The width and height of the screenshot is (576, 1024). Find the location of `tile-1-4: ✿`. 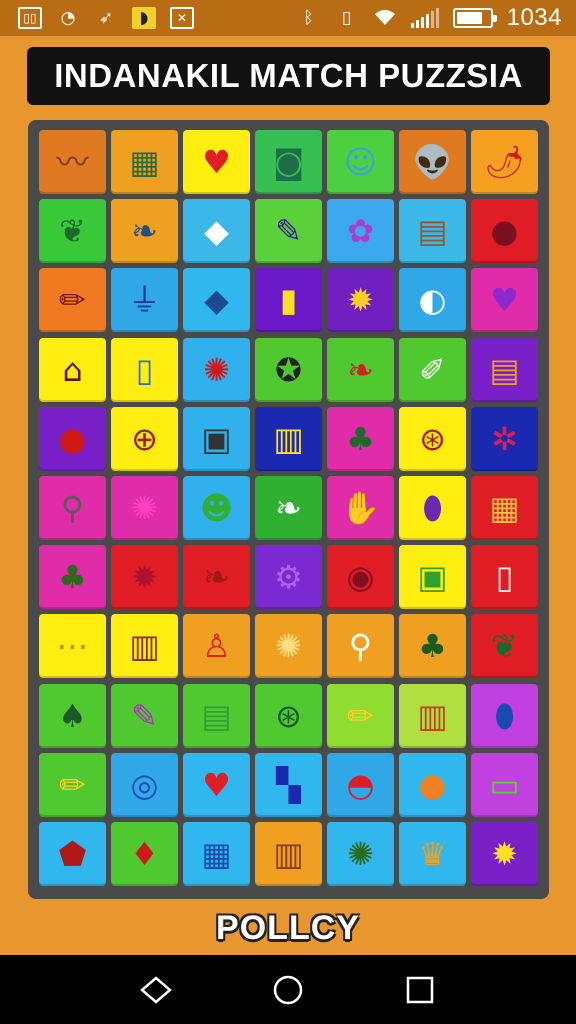

tile-1-4: ✿ is located at coordinates (360, 231).